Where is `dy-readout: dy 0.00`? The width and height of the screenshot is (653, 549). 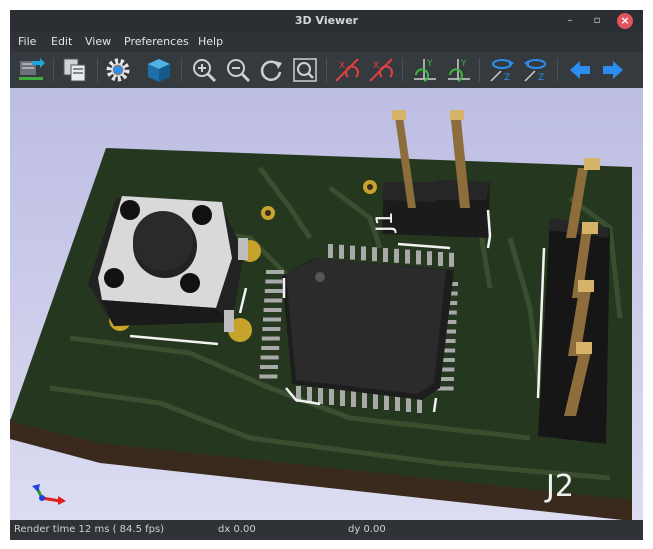 dy-readout: dy 0.00 is located at coordinates (367, 529).